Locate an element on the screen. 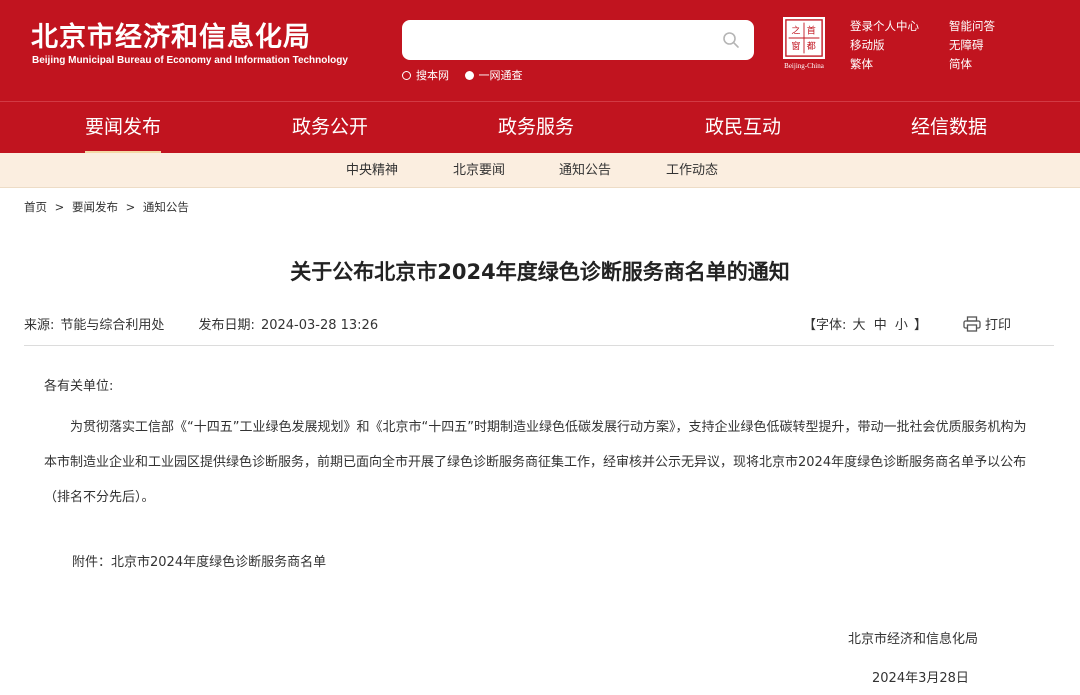 Image resolution: width=1080 pixels, height=695 pixels. font-size-label-close: 】 is located at coordinates (921, 325).